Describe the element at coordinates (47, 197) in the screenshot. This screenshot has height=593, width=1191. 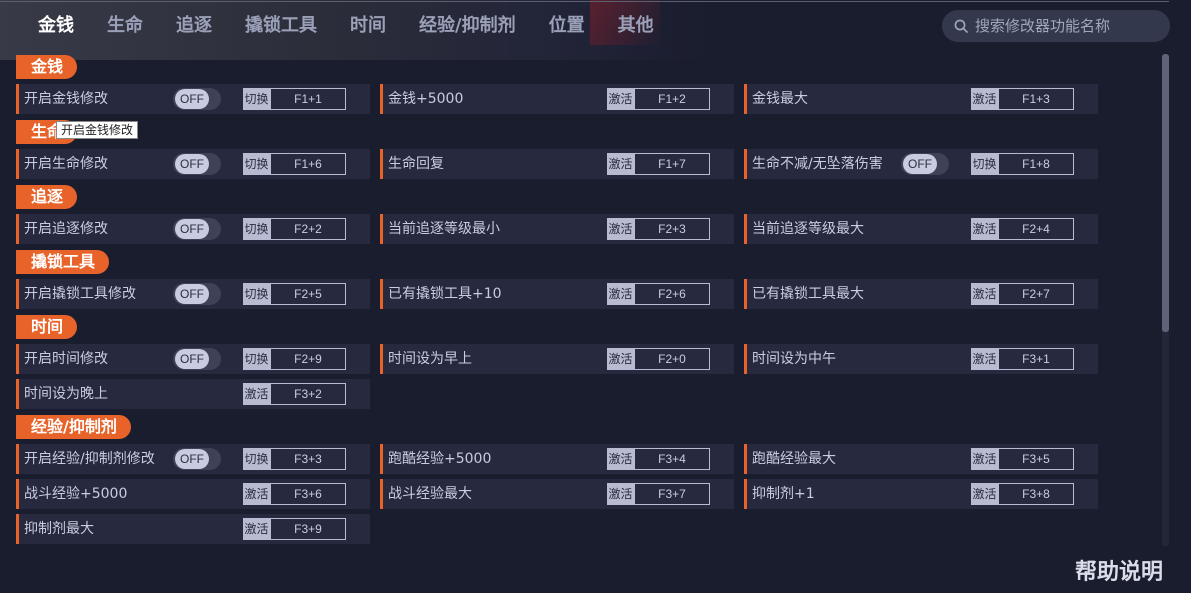
I see `section-title: 追逐` at that location.